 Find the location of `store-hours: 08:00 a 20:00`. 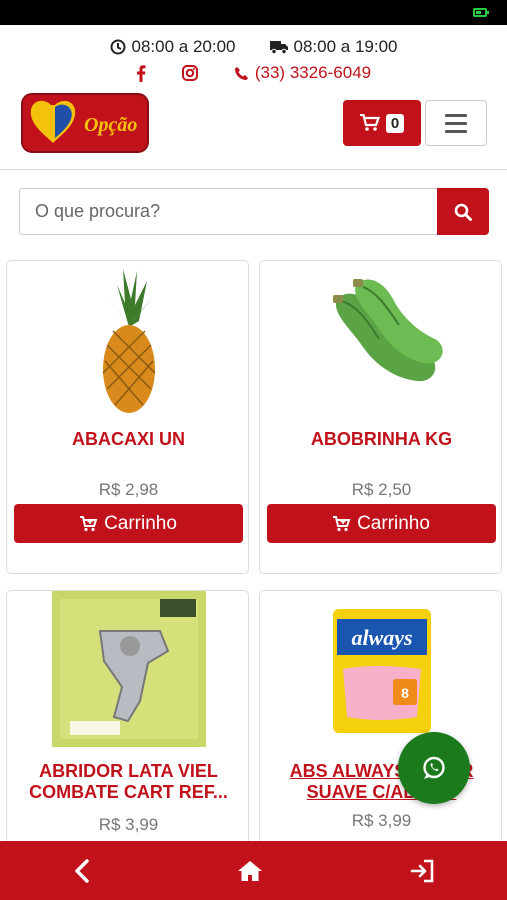

store-hours: 08:00 a 20:00 is located at coordinates (173, 47).